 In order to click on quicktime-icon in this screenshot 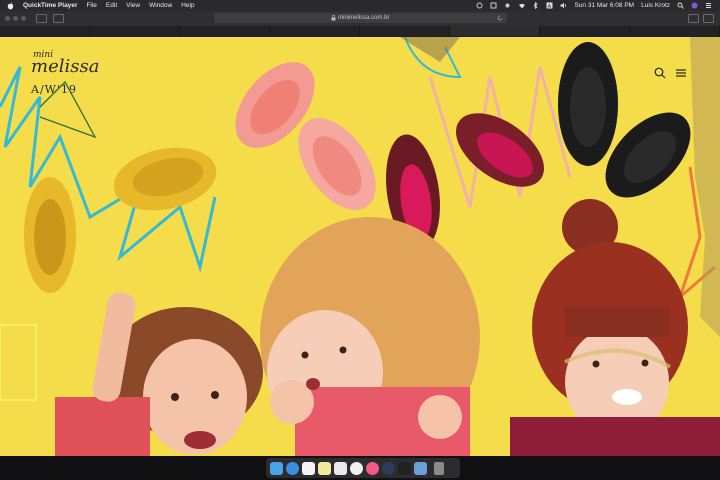, I will do `click(388, 468)`.